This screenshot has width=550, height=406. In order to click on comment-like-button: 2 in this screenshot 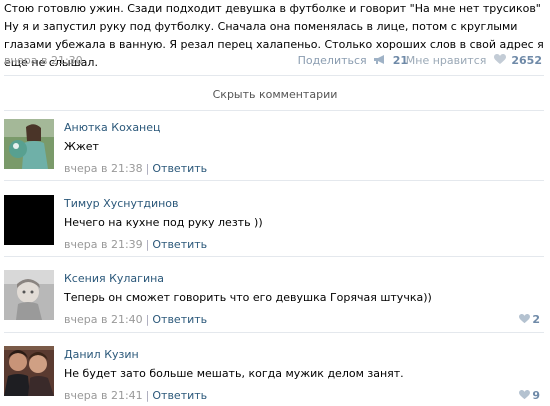, I will do `click(529, 319)`.